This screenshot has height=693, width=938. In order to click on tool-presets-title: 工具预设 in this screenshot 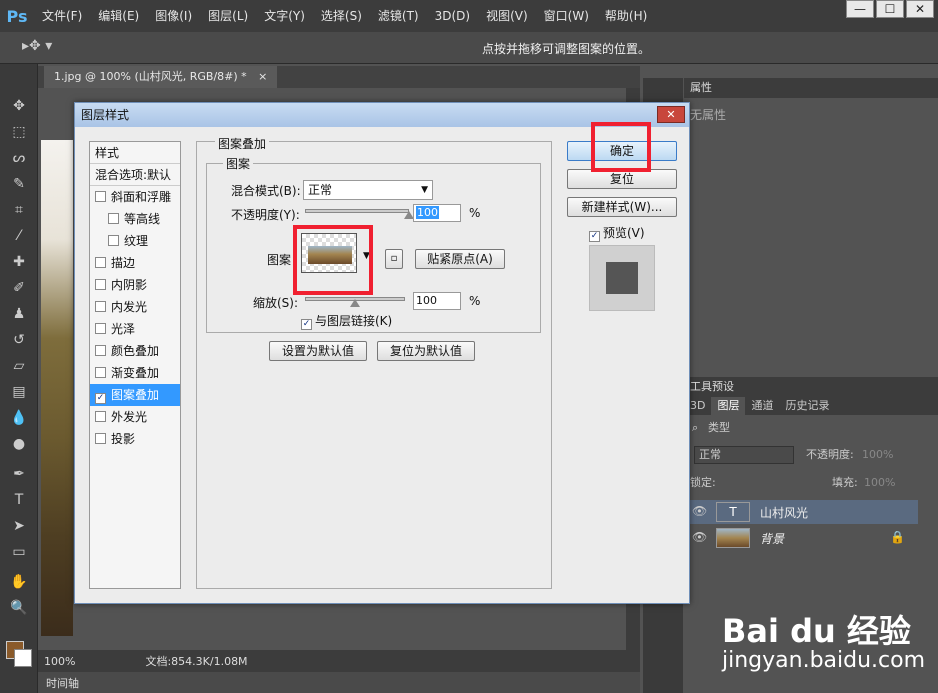, I will do `click(811, 387)`.